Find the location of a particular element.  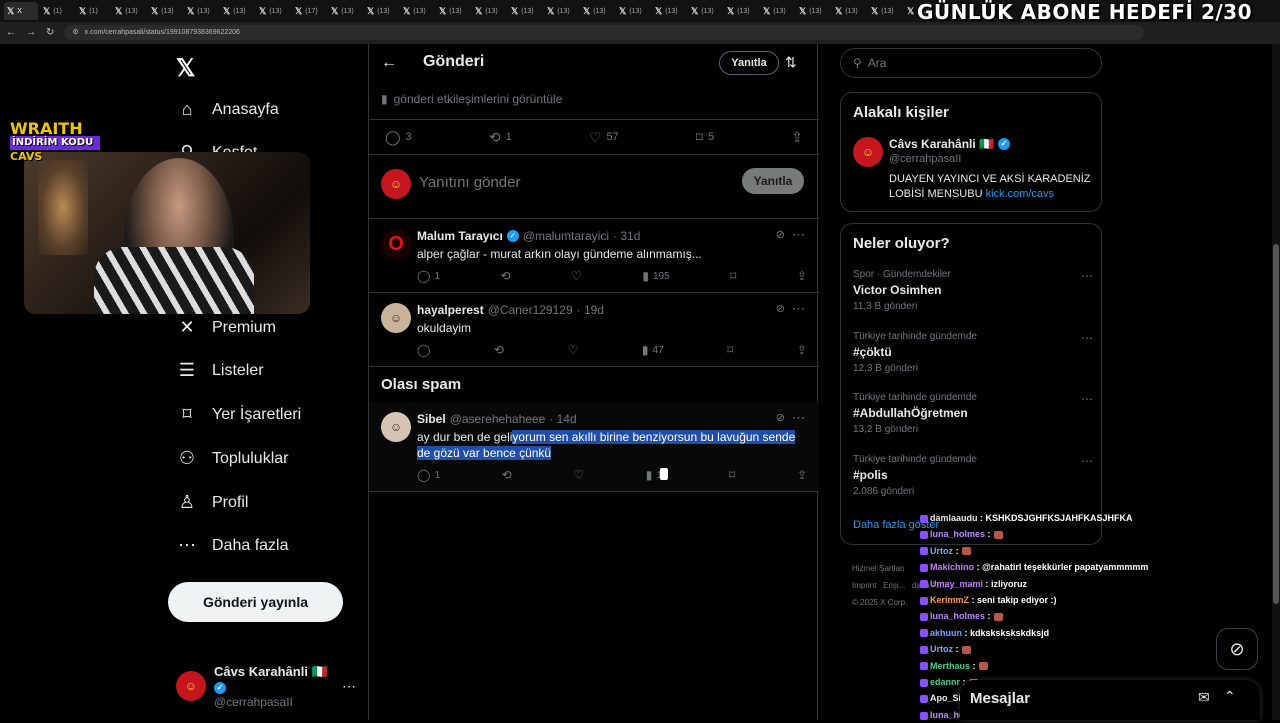

grok-button: ⊘ is located at coordinates (1237, 649).